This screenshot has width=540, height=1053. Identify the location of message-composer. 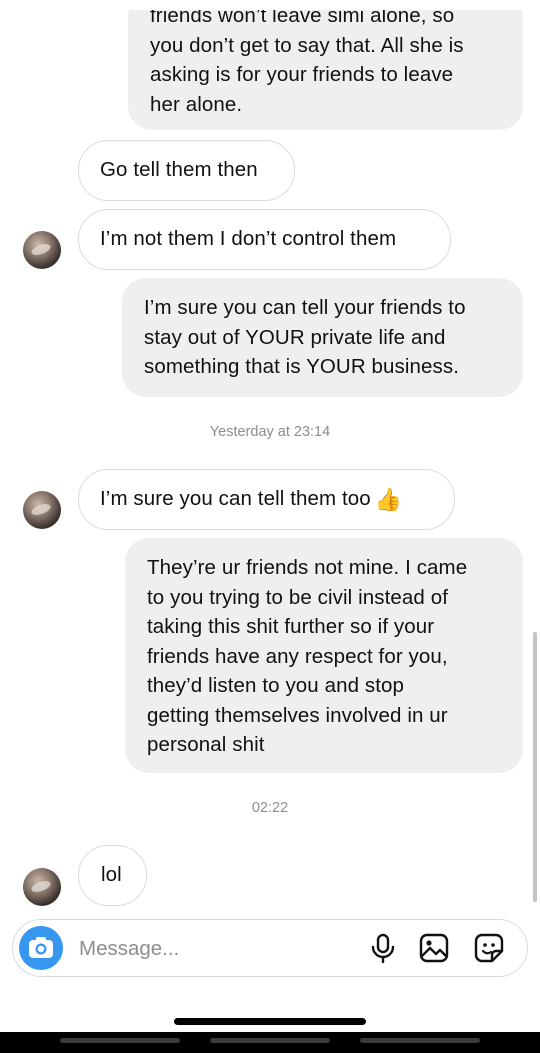
(270, 948).